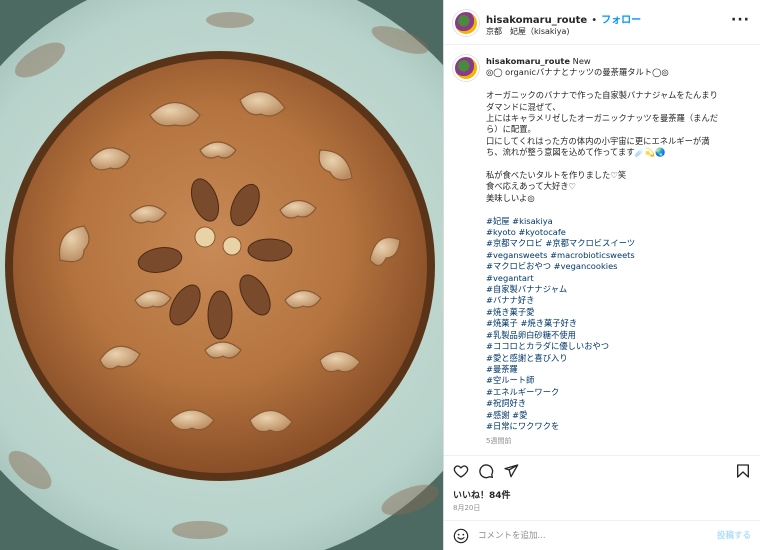 This screenshot has height=550, width=760. What do you see at coordinates (618, 289) in the screenshot?
I see `hashtag-link: #自家製バナナジャム` at bounding box center [618, 289].